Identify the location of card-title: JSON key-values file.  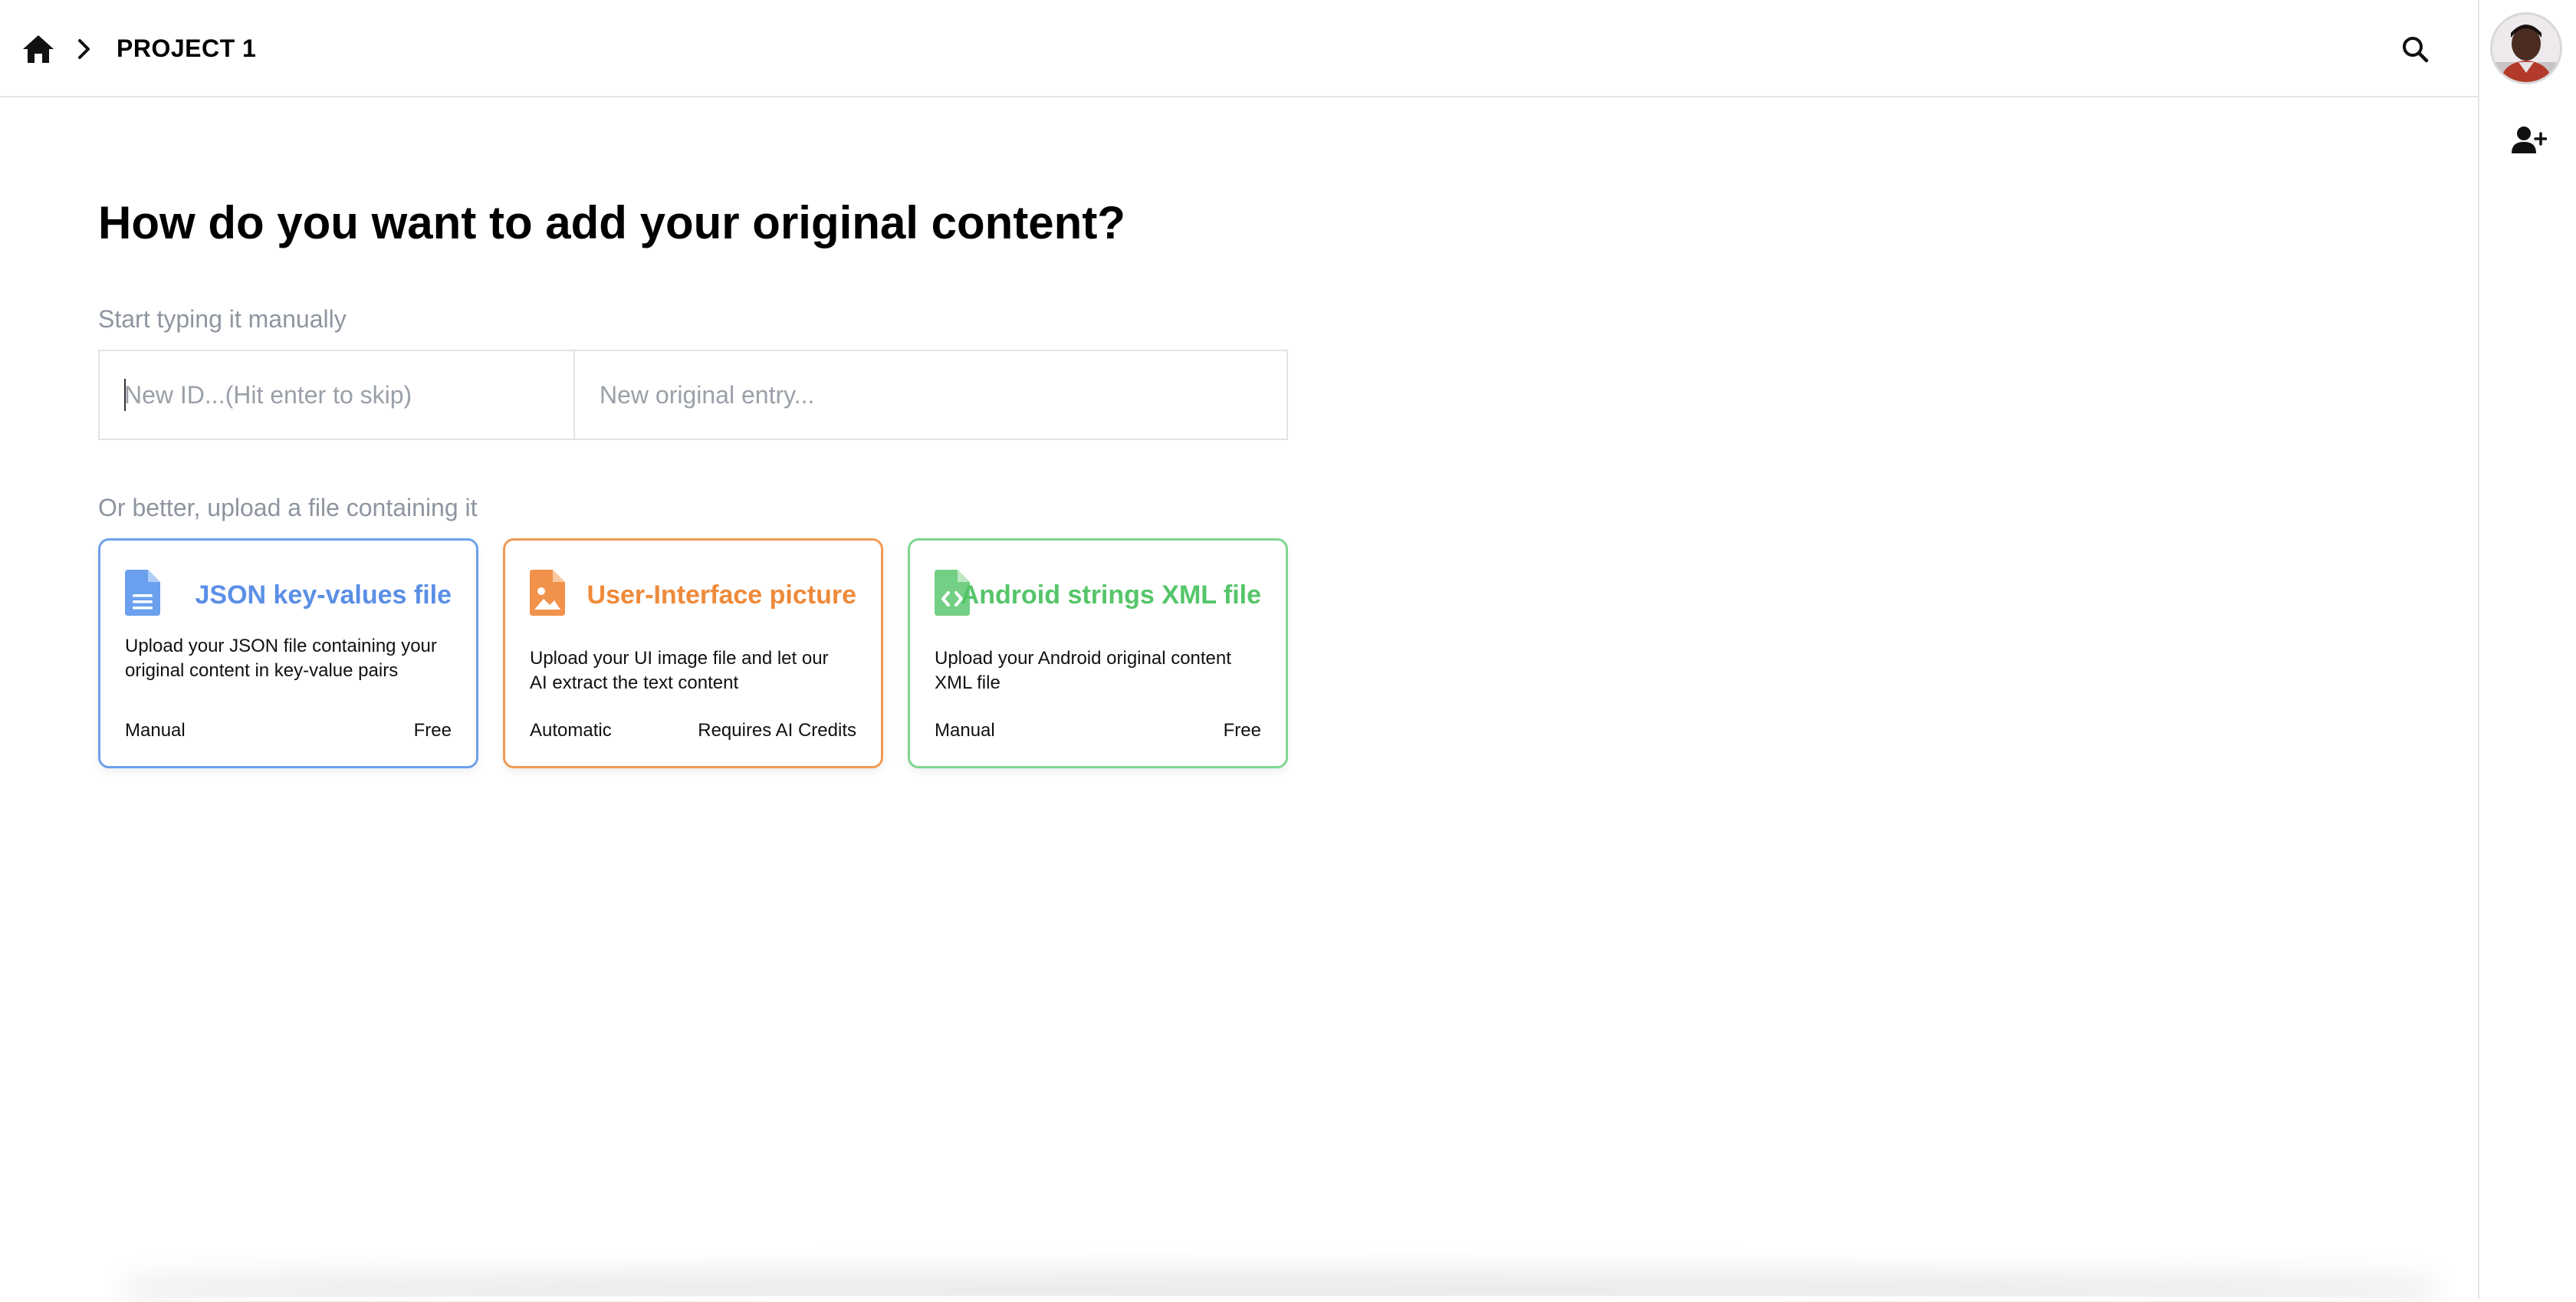
(323, 595).